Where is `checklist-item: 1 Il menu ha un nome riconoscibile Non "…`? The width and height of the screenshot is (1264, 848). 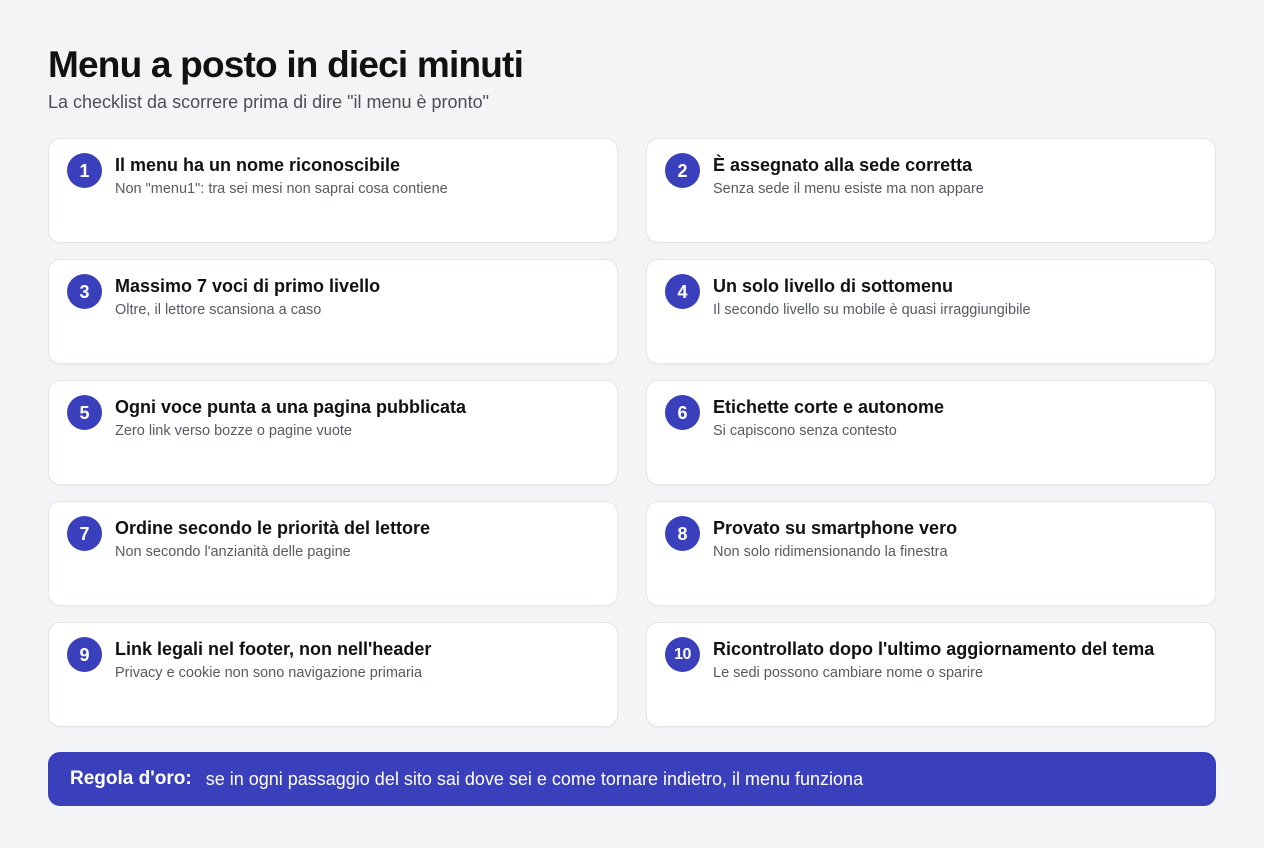
checklist-item: 1 Il menu ha un nome riconoscibile Non "… is located at coordinates (333, 190).